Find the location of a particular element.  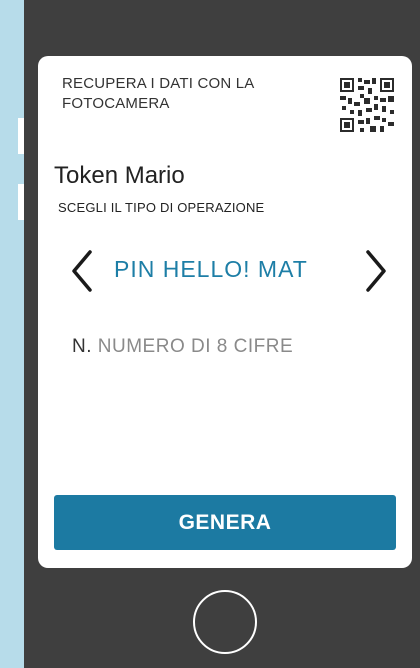

background-strip is located at coordinates (11, 334).